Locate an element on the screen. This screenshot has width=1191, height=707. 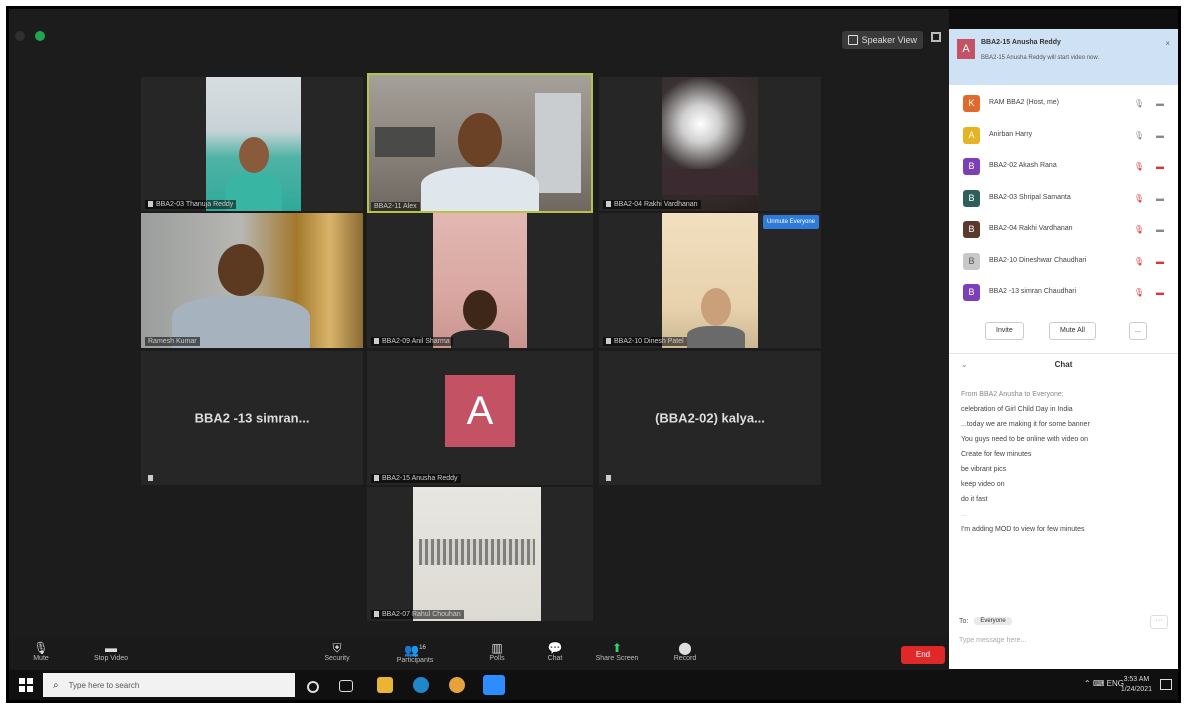
end-meeting-button: End is located at coordinates (923, 655).